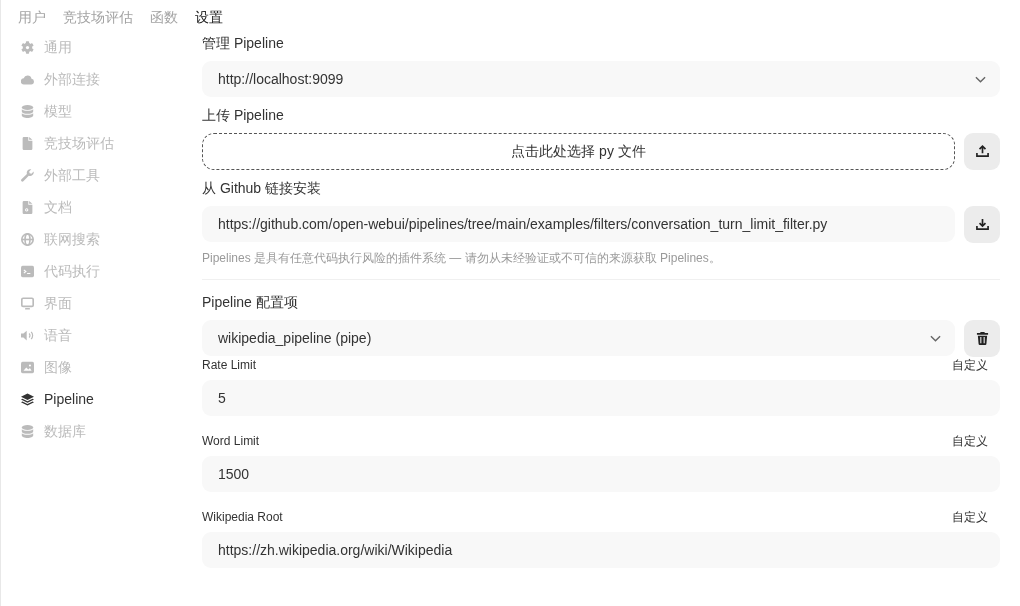 The image size is (1020, 606). I want to click on section-label: Pipeline 配置项, so click(250, 302).